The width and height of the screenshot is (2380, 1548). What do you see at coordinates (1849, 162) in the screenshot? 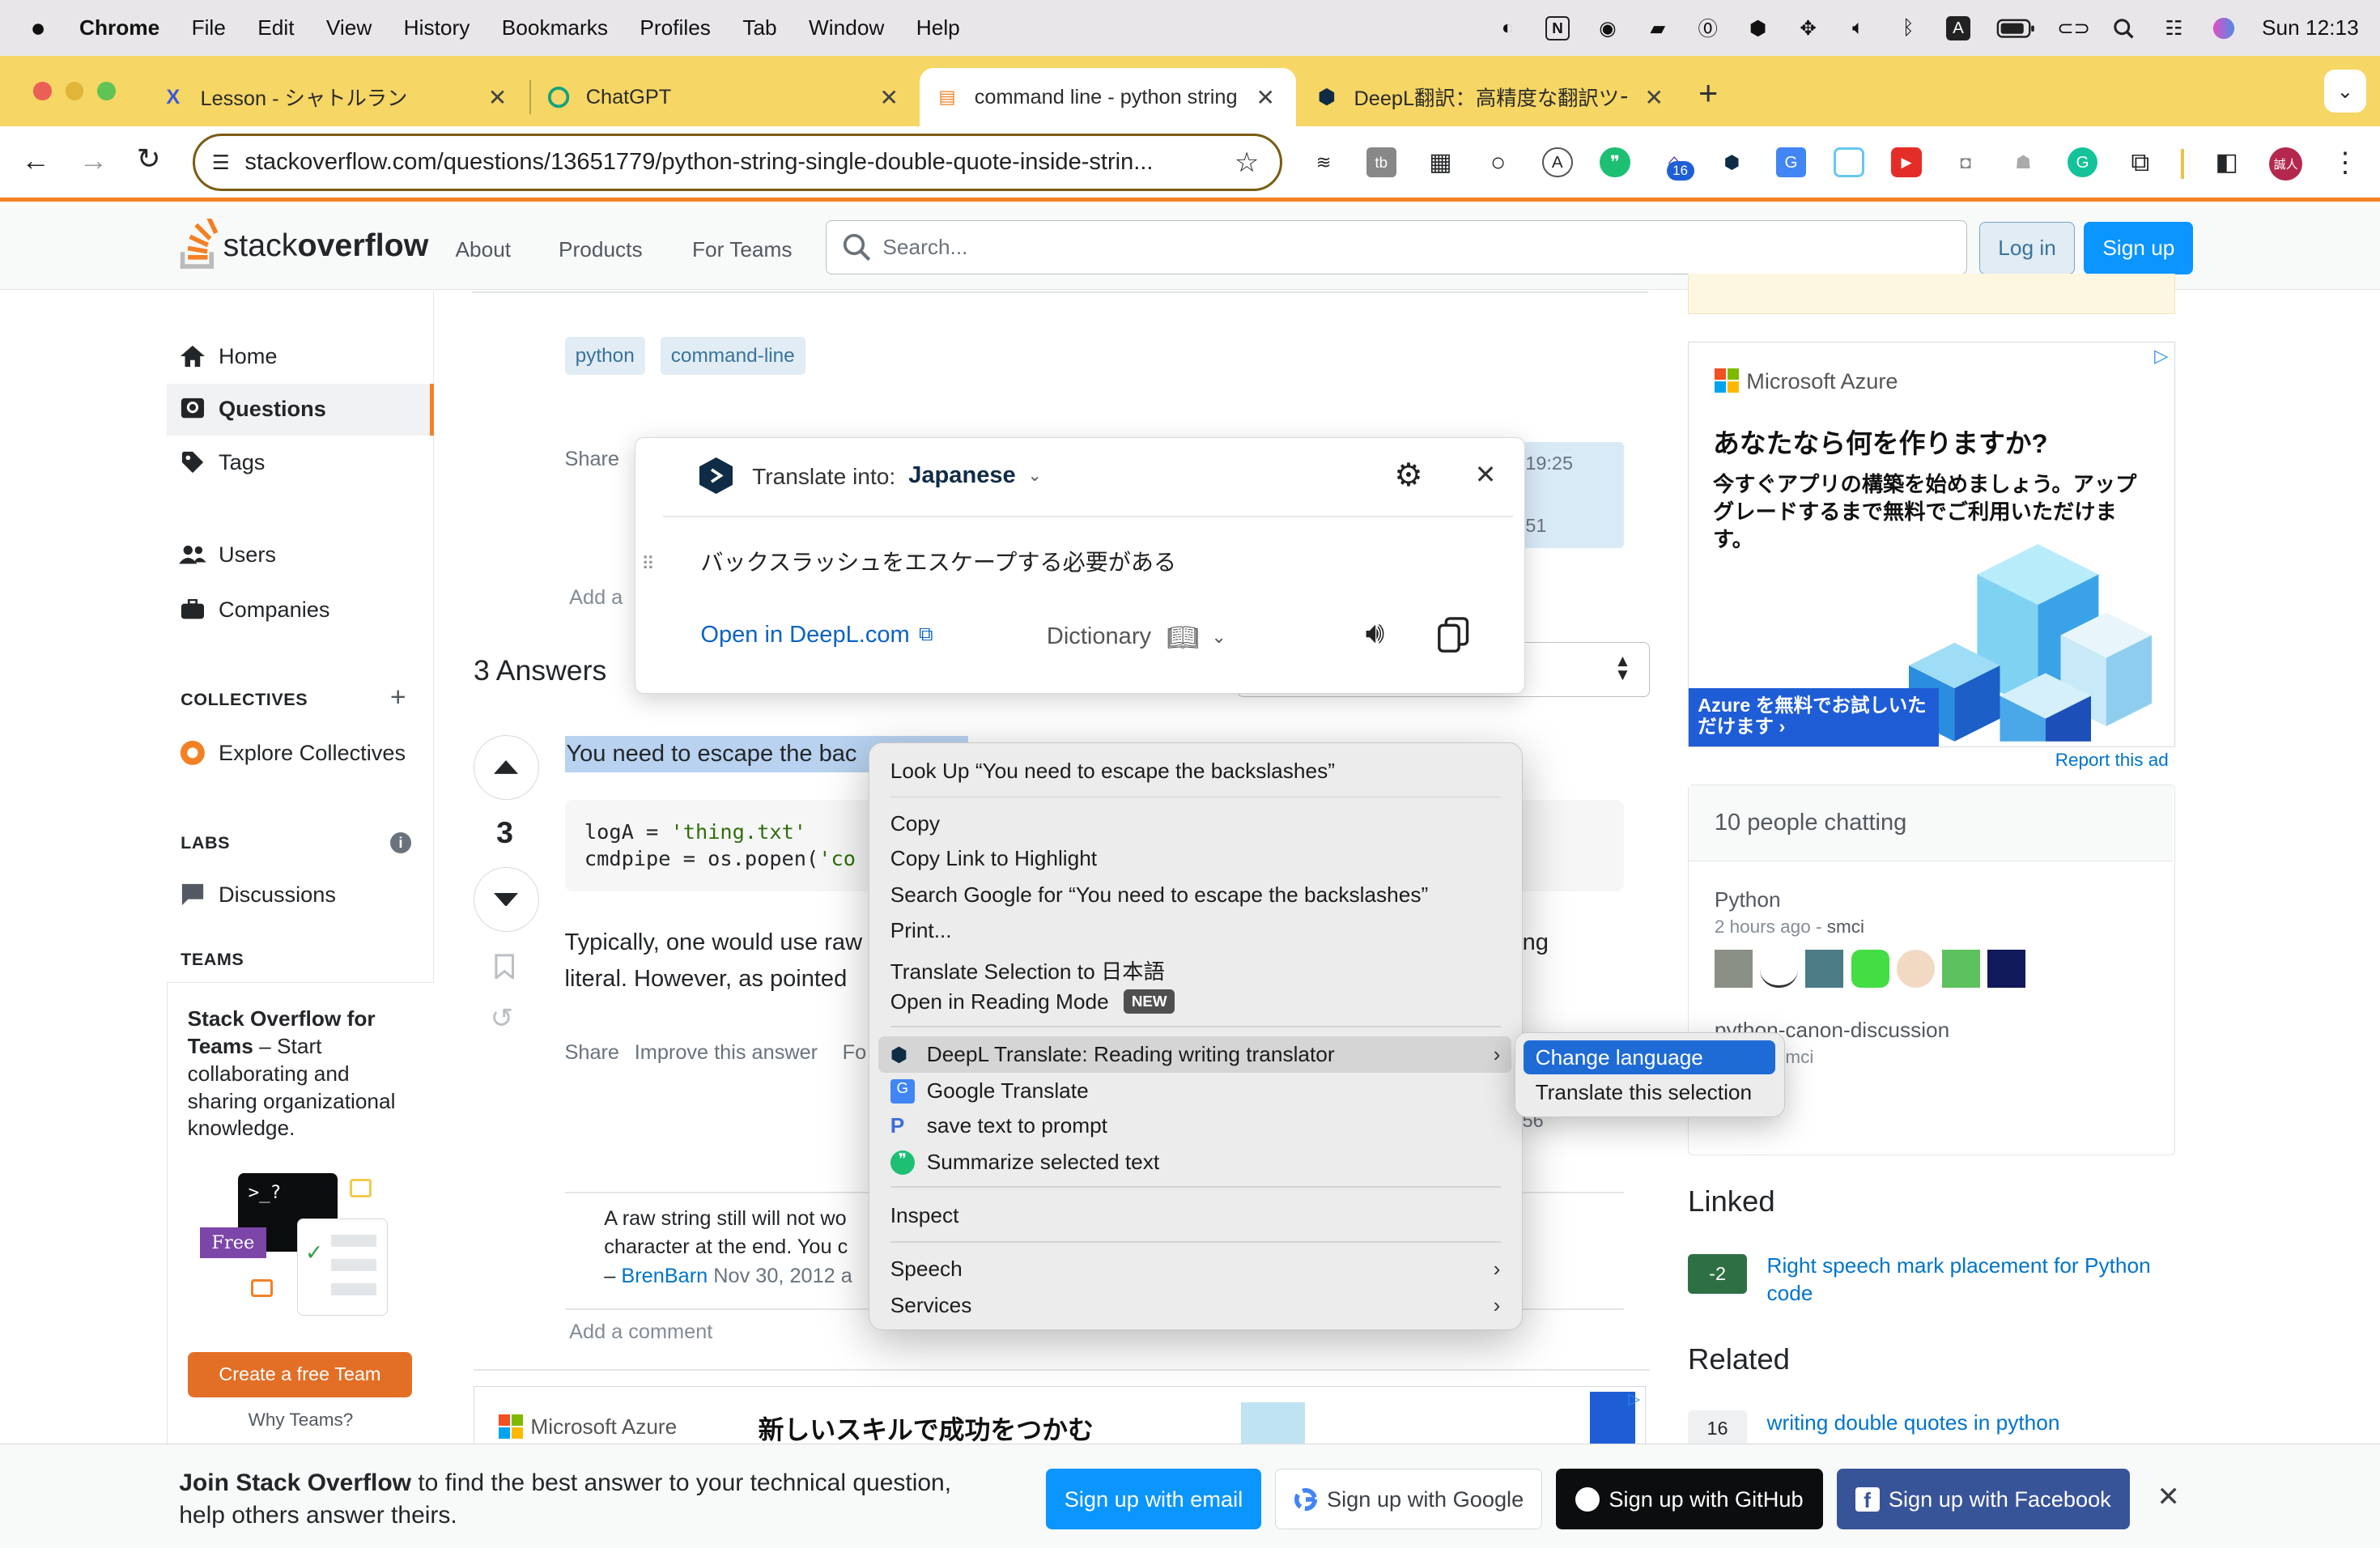
I see `ext-square-icon` at bounding box center [1849, 162].